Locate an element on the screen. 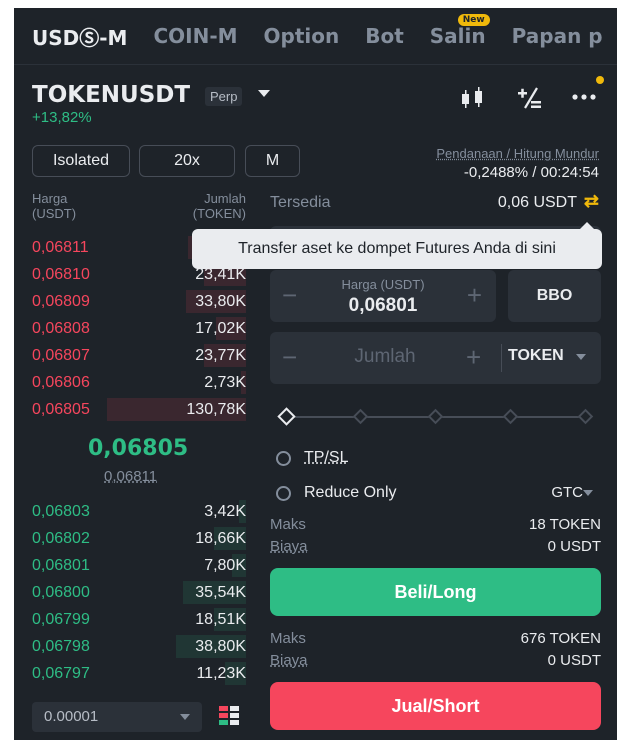  sell-cost-value: 0 USDT is located at coordinates (574, 660).